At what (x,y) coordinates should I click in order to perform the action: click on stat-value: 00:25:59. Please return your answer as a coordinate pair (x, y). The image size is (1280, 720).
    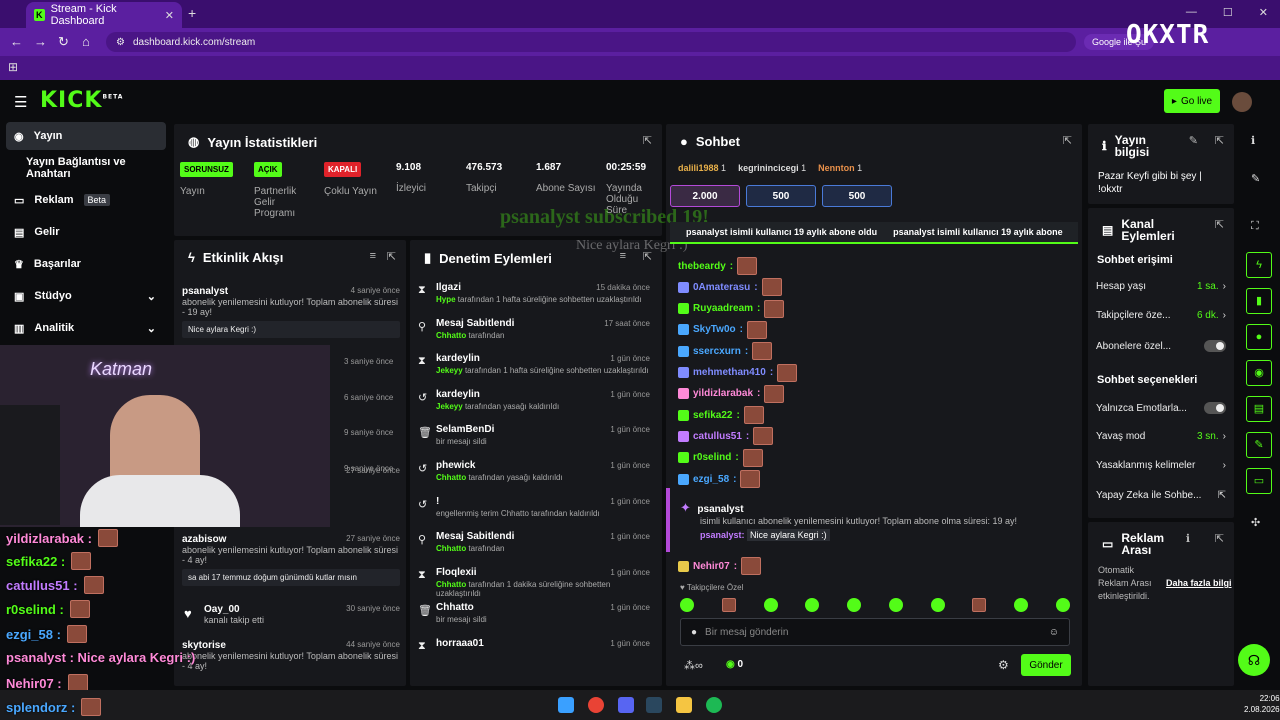
    Looking at the image, I should click on (626, 167).